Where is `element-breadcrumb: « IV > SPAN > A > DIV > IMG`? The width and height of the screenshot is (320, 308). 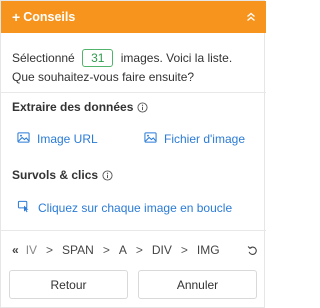 element-breadcrumb: « IV > SPAN > A > DIV > IMG is located at coordinates (133, 250).